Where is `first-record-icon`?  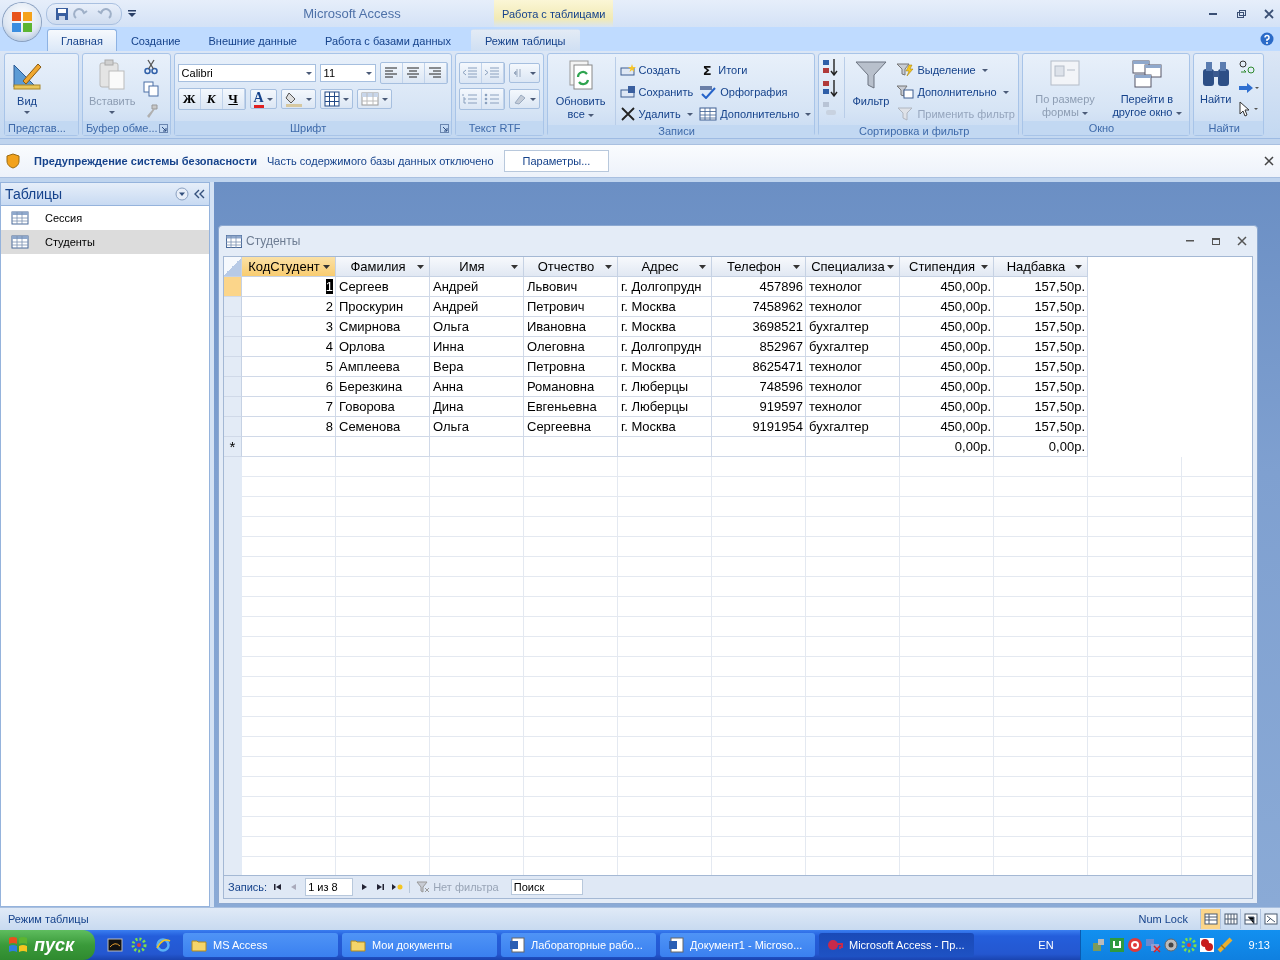
first-record-icon is located at coordinates (278, 887).